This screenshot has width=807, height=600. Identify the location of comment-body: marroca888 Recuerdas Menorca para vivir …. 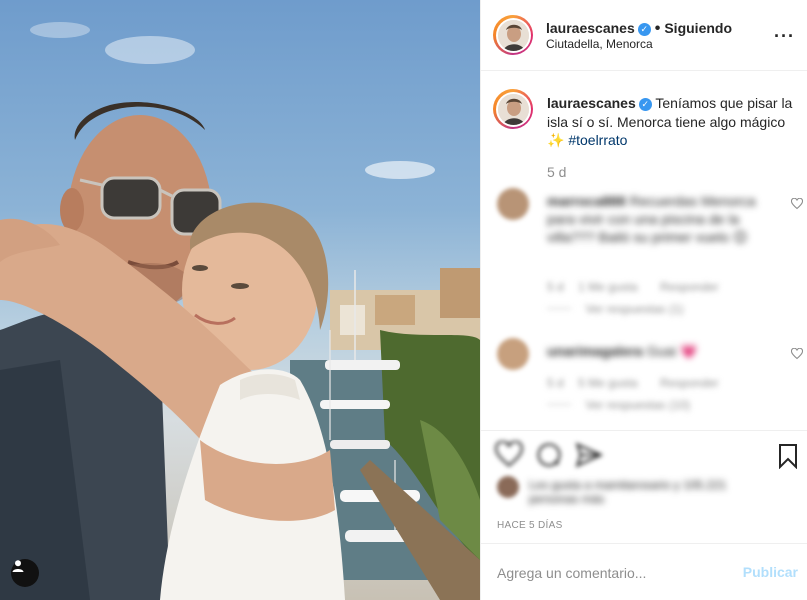
(658, 219).